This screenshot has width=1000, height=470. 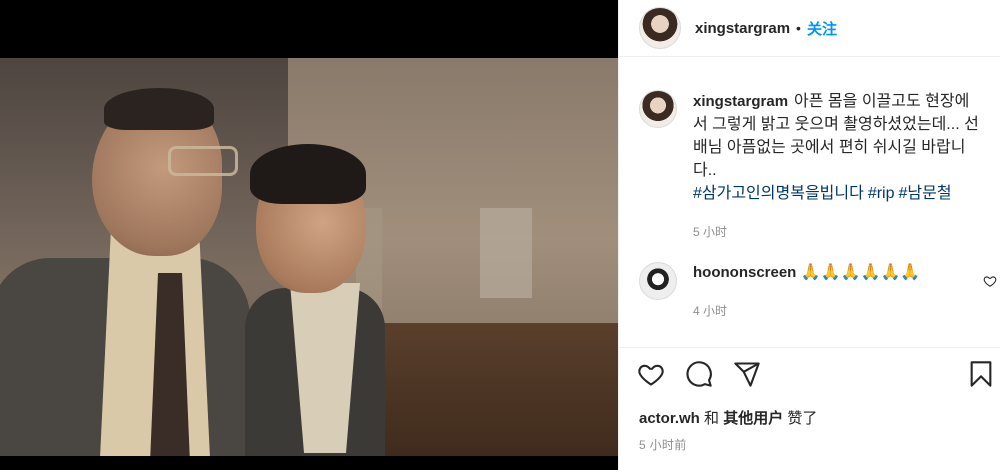 I want to click on hashtag-link: #삼가고인의명복을빕니다, so click(x=778, y=193).